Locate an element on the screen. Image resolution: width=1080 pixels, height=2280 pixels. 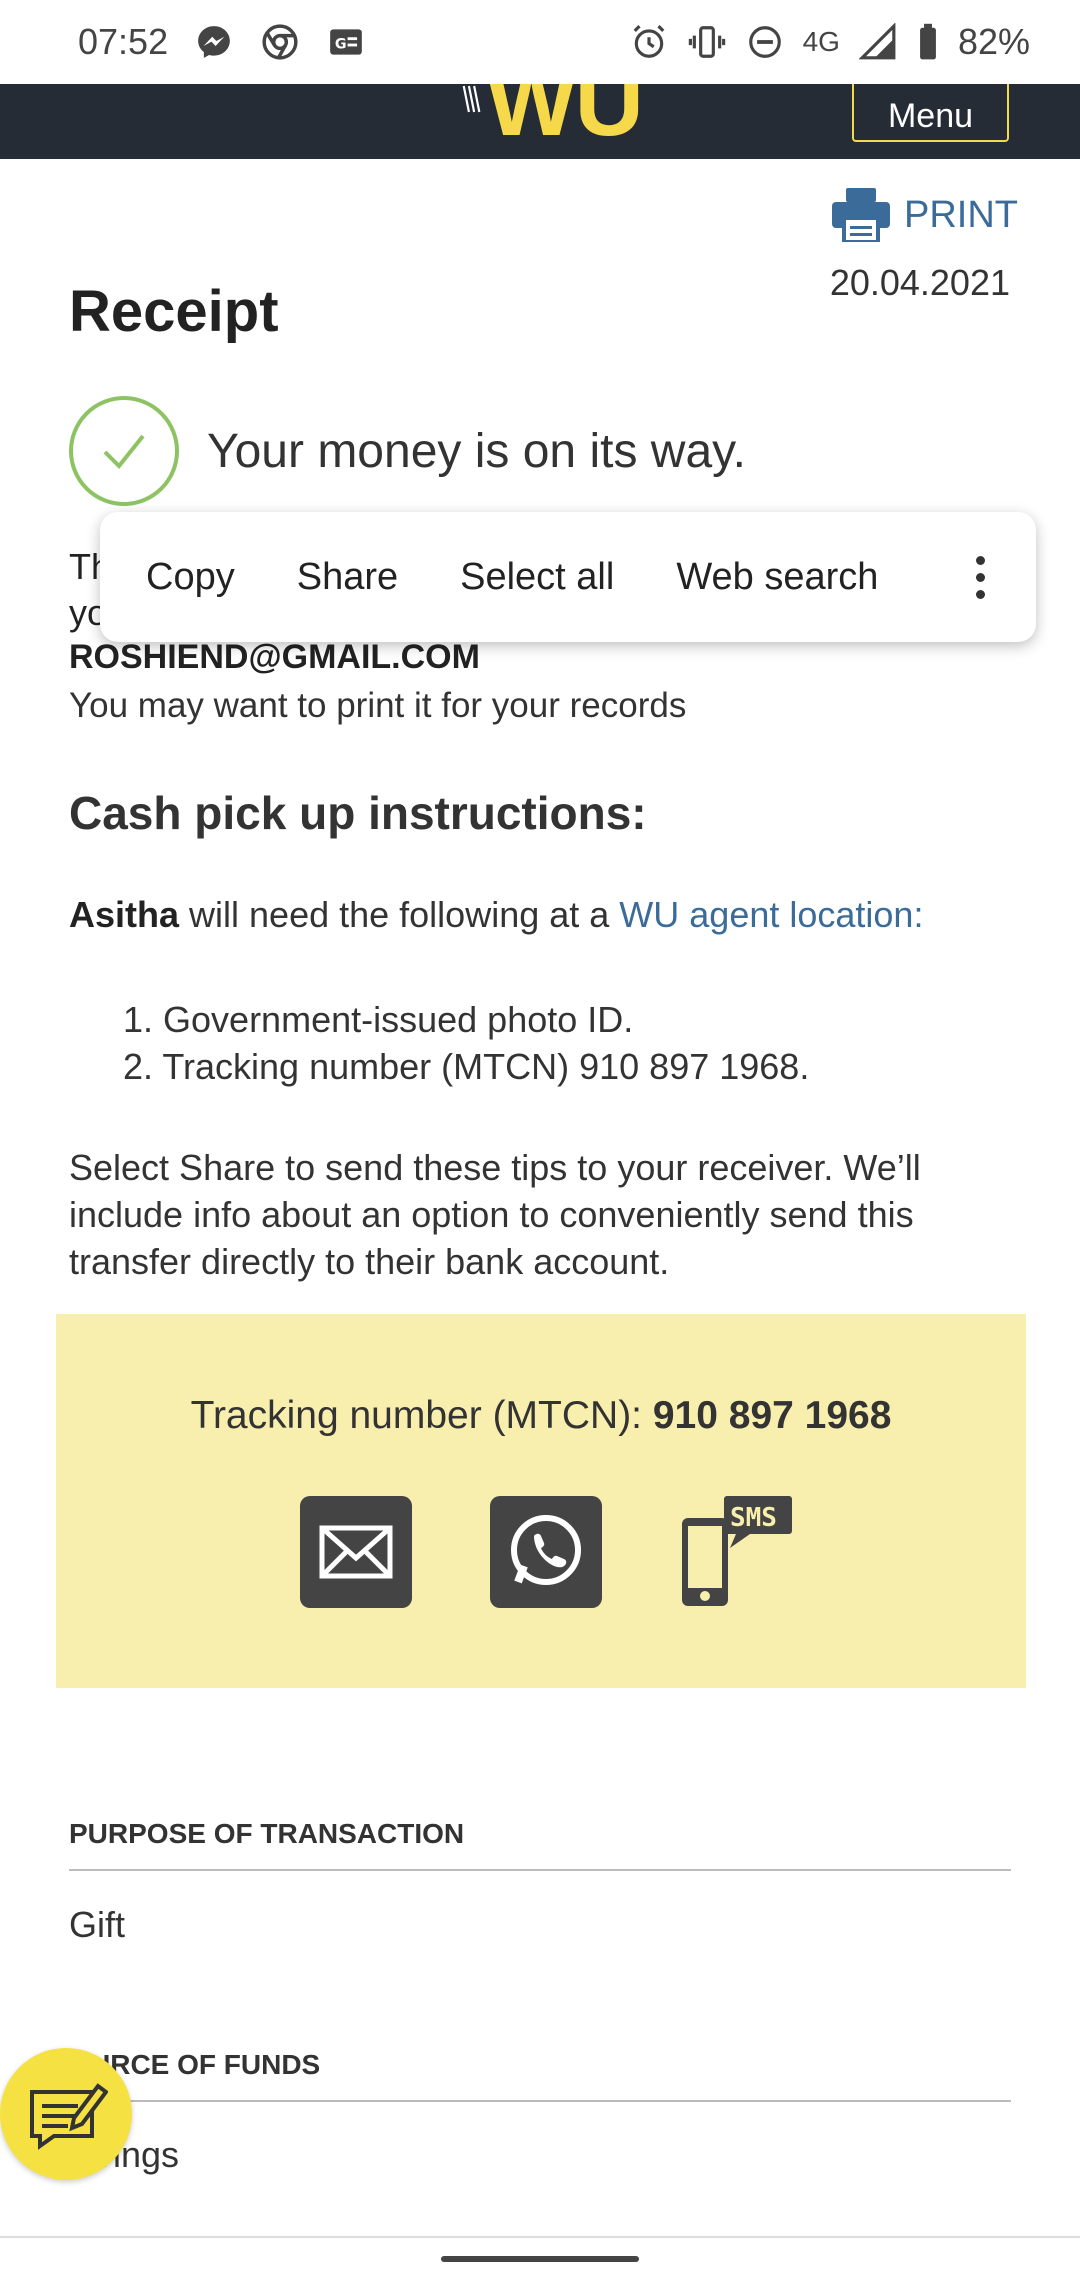
copy-menu-item: Copy is located at coordinates (190, 577).